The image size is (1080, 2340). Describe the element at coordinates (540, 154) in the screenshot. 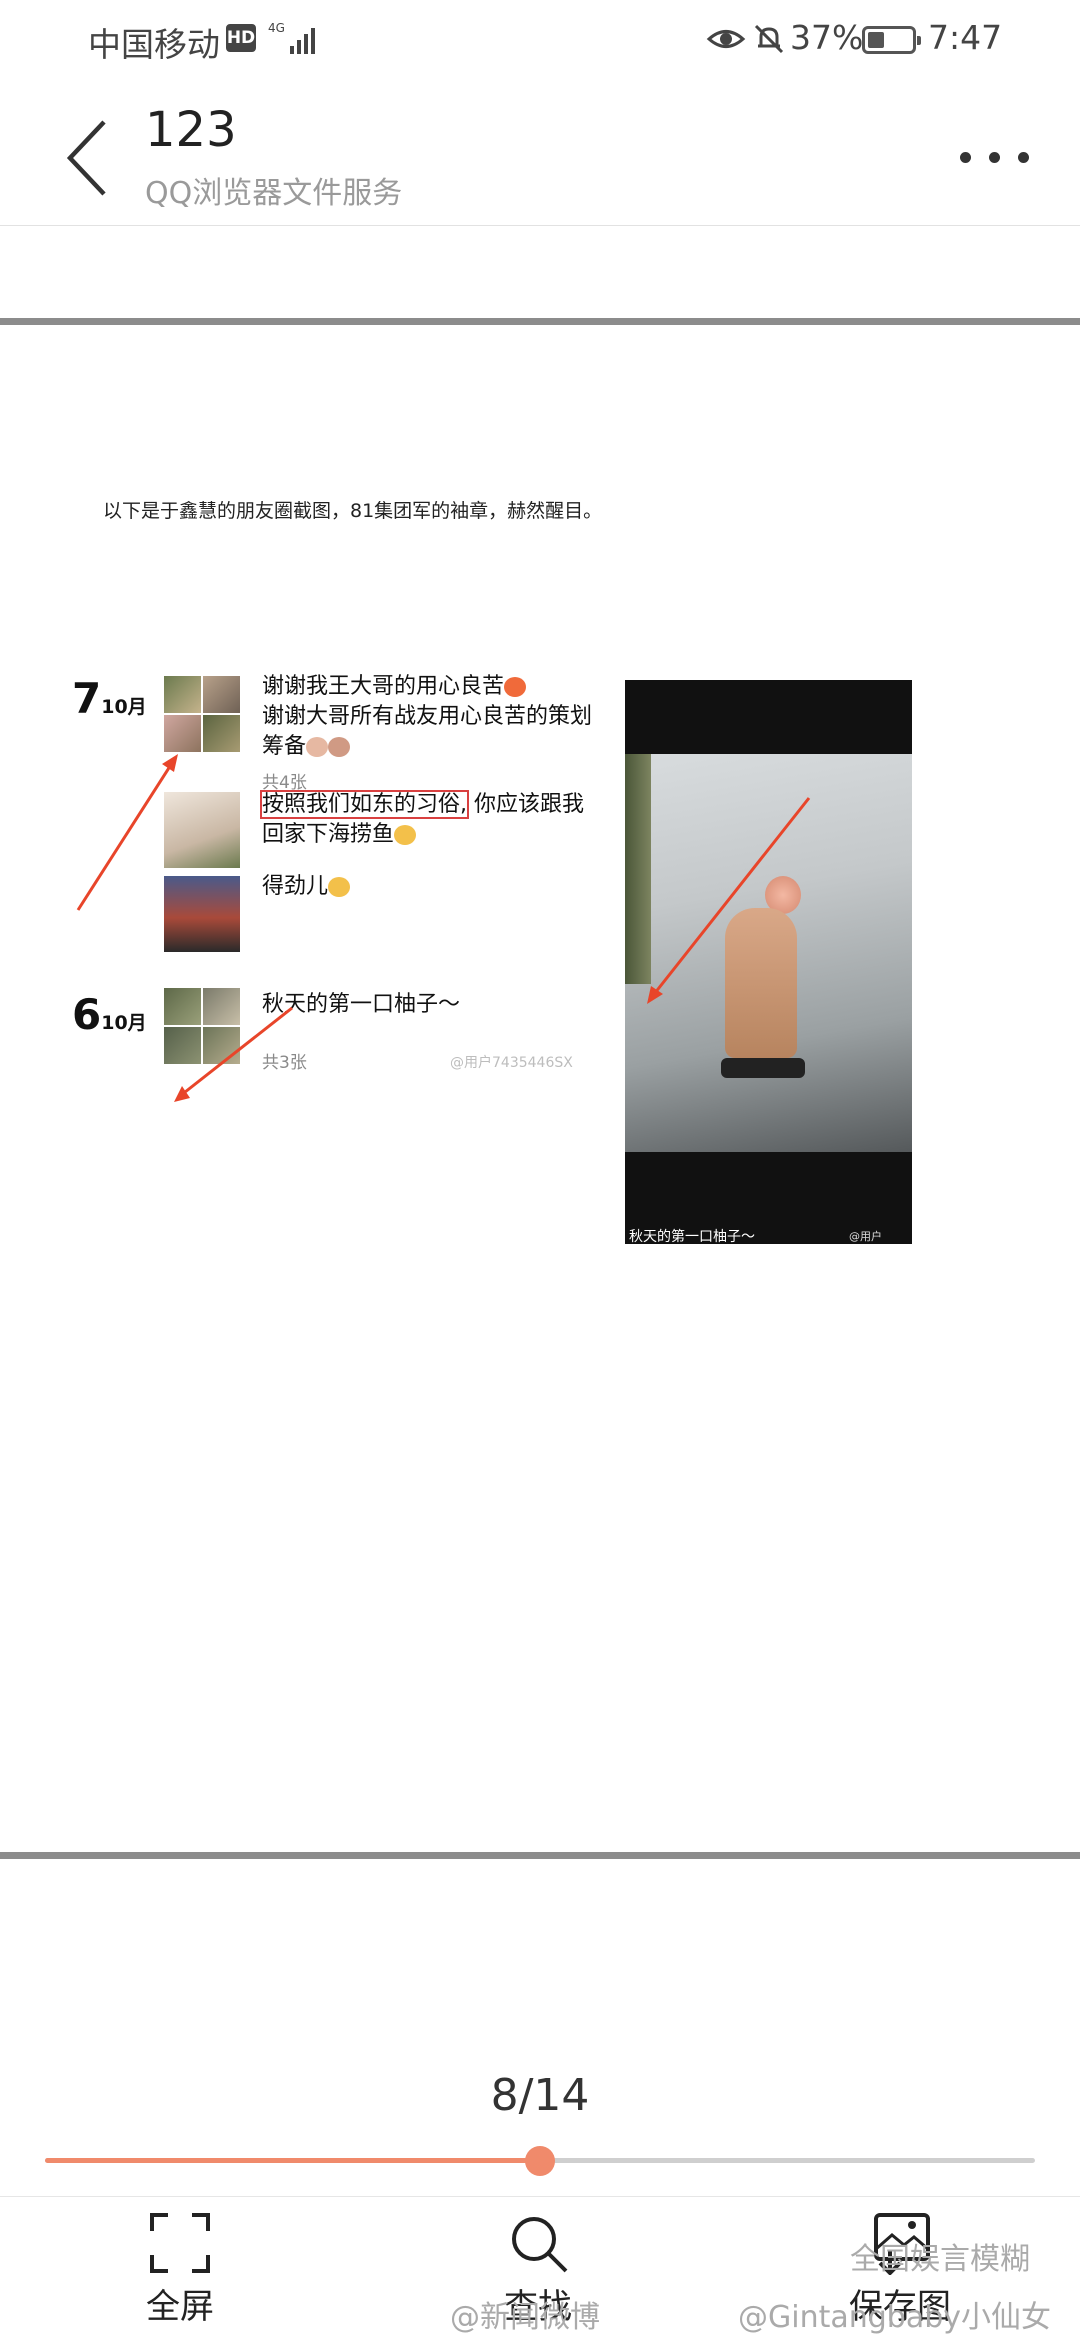

I see `app-header: 123 QQ浏览器文件服务` at that location.